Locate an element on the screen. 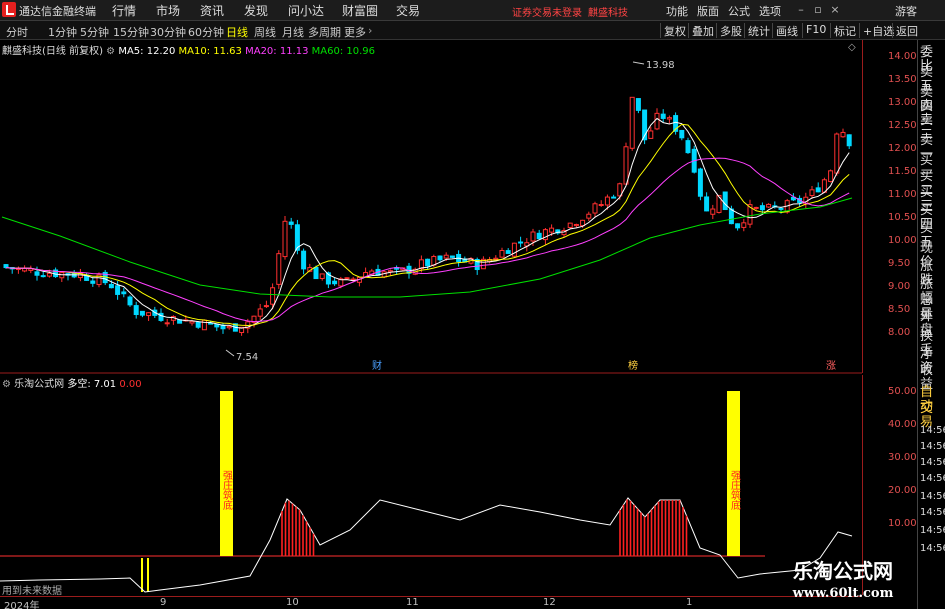  price-tick: 13.50 is located at coordinates (902, 79).